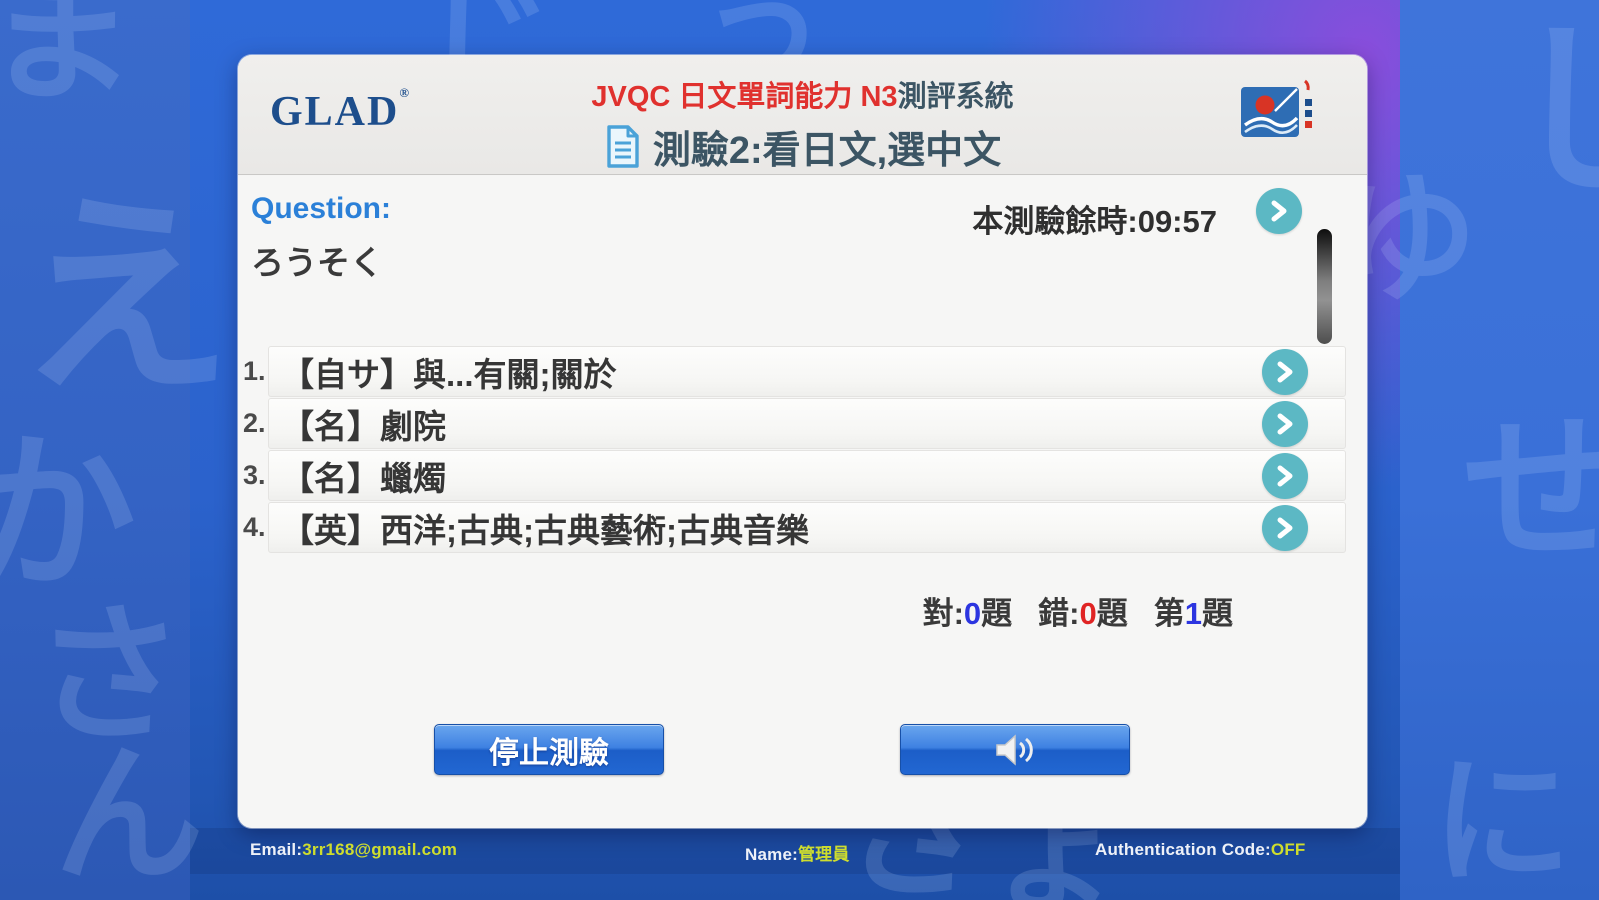  I want to click on option-4: 【英】西洋;古典;古典藝術;古典音樂, so click(807, 527).